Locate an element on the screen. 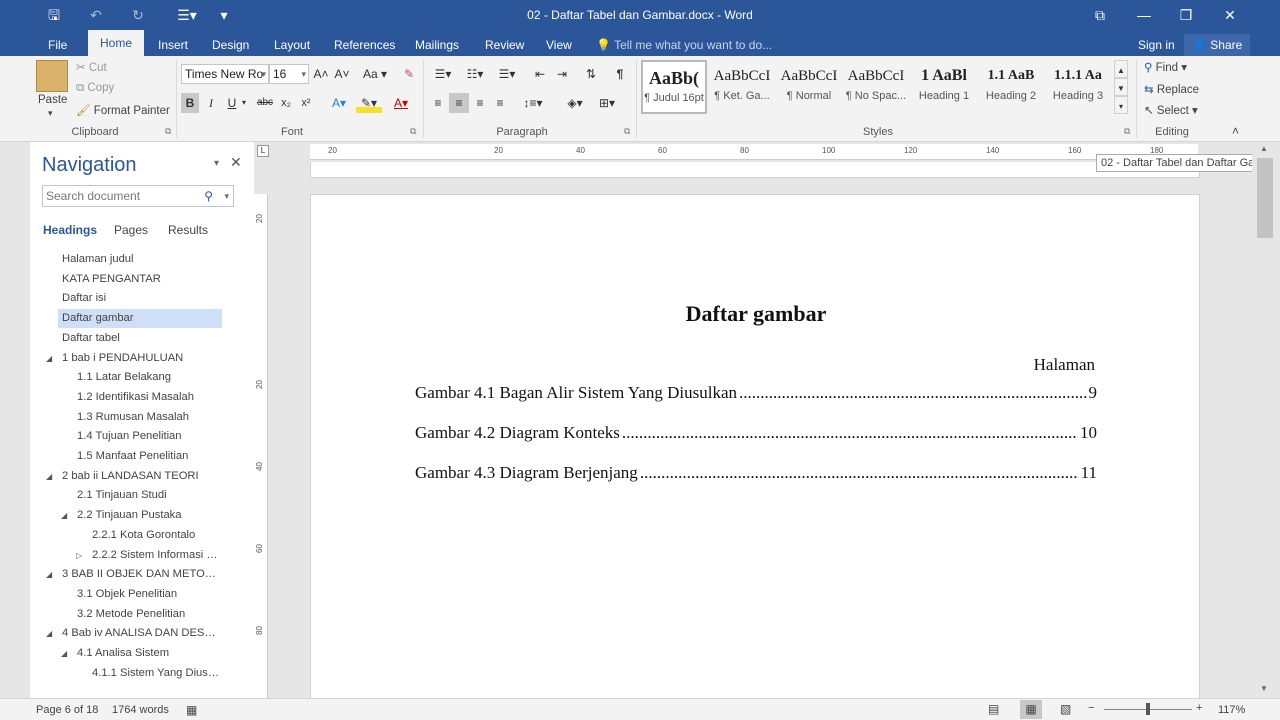  tab-insert: Insert is located at coordinates (173, 45).